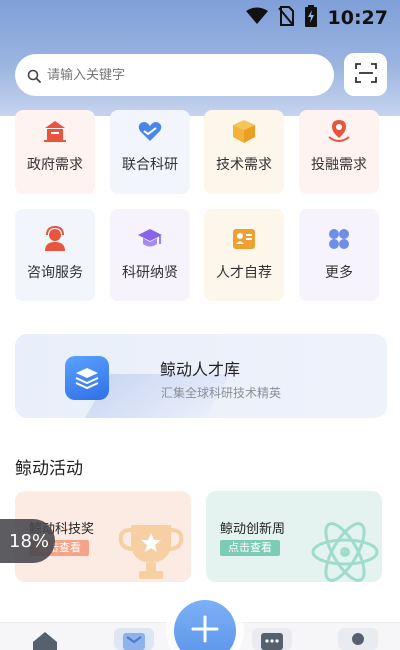  I want to click on scan-icon, so click(365, 74).